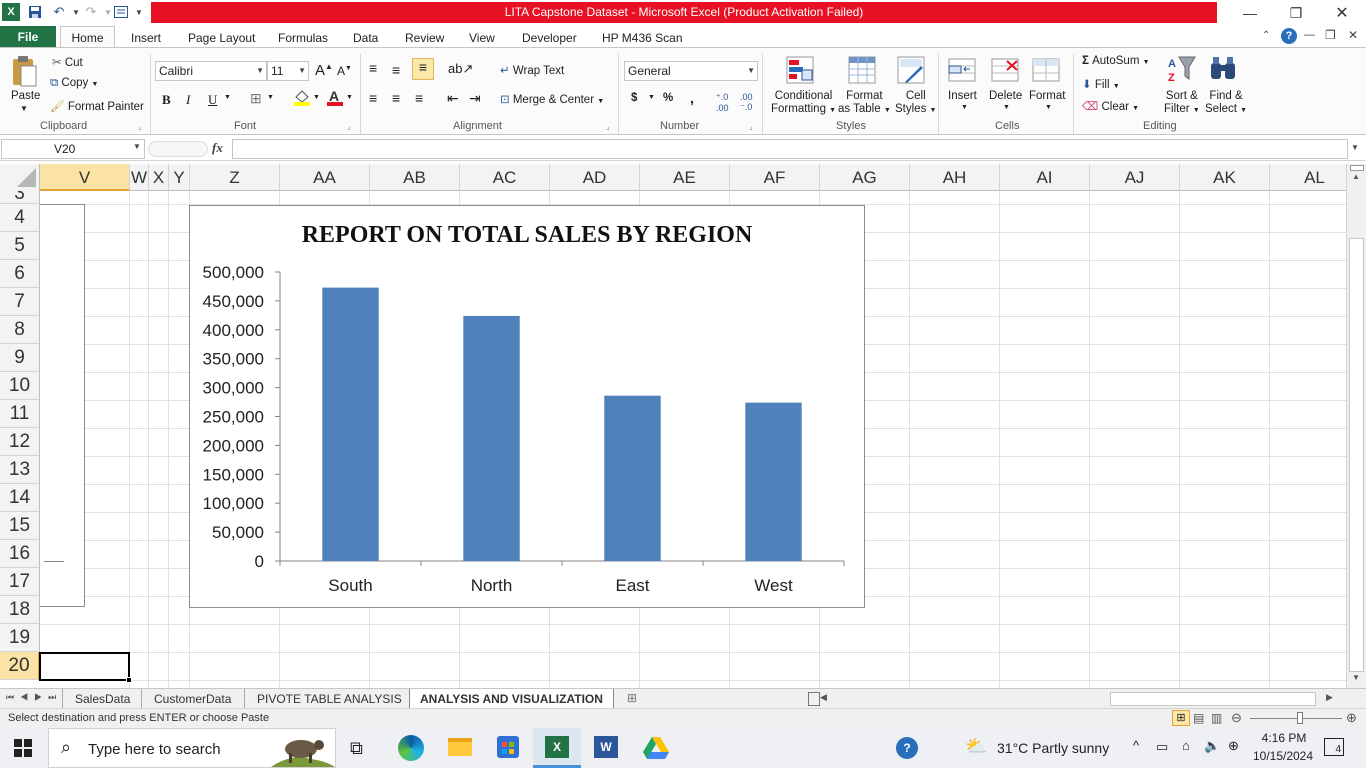 Image resolution: width=1366 pixels, height=770 pixels. What do you see at coordinates (211, 71) in the screenshot?
I see `font-name-combo: Calibri ▼` at bounding box center [211, 71].